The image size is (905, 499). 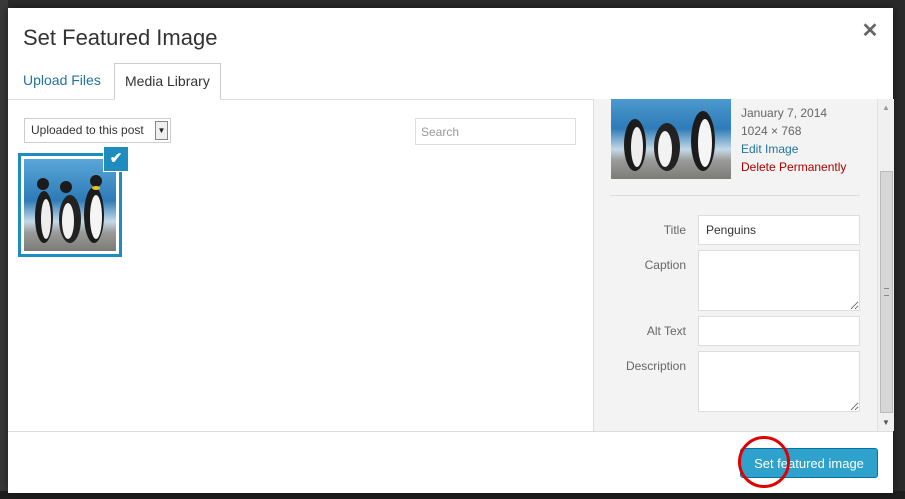 What do you see at coordinates (167, 81) in the screenshot?
I see `tab-media-library: Media Library` at bounding box center [167, 81].